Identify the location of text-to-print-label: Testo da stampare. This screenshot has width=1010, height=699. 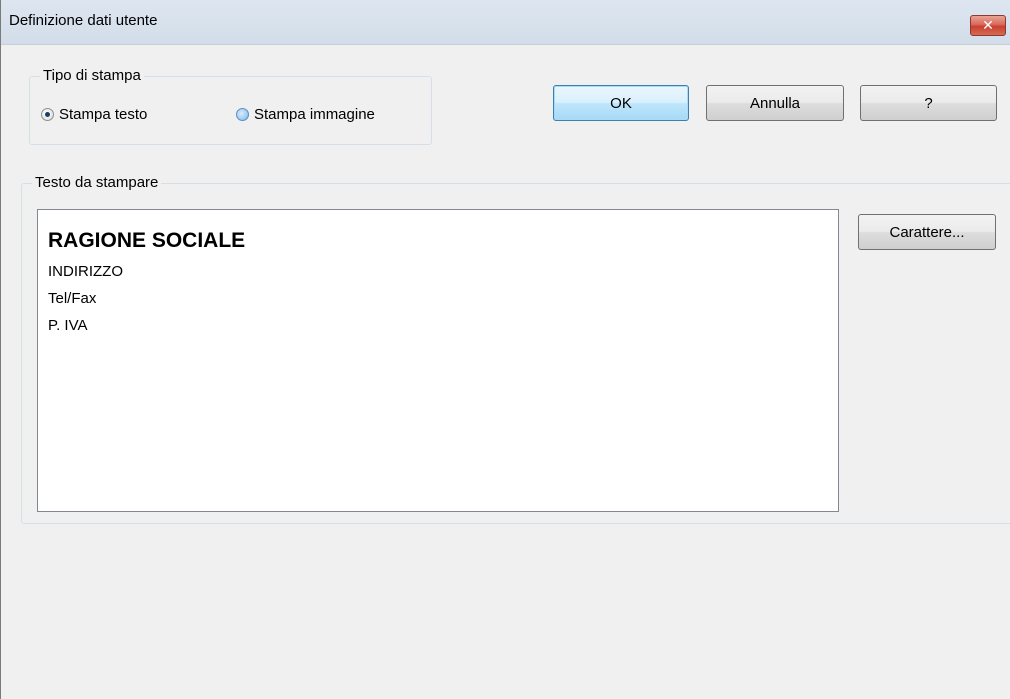
(97, 182).